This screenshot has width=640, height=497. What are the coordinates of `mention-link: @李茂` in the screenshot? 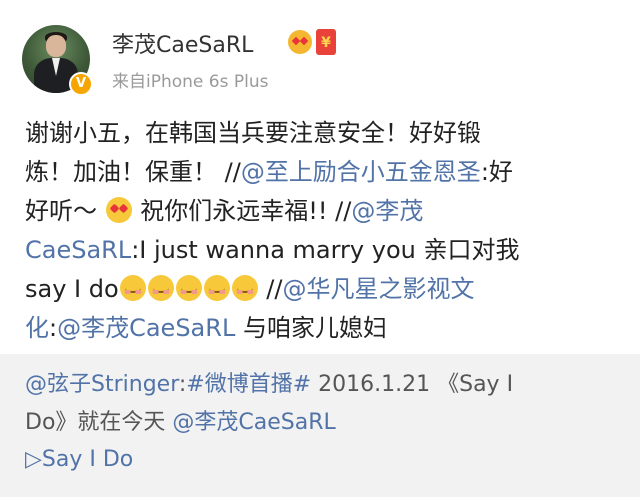 It's located at (387, 211).